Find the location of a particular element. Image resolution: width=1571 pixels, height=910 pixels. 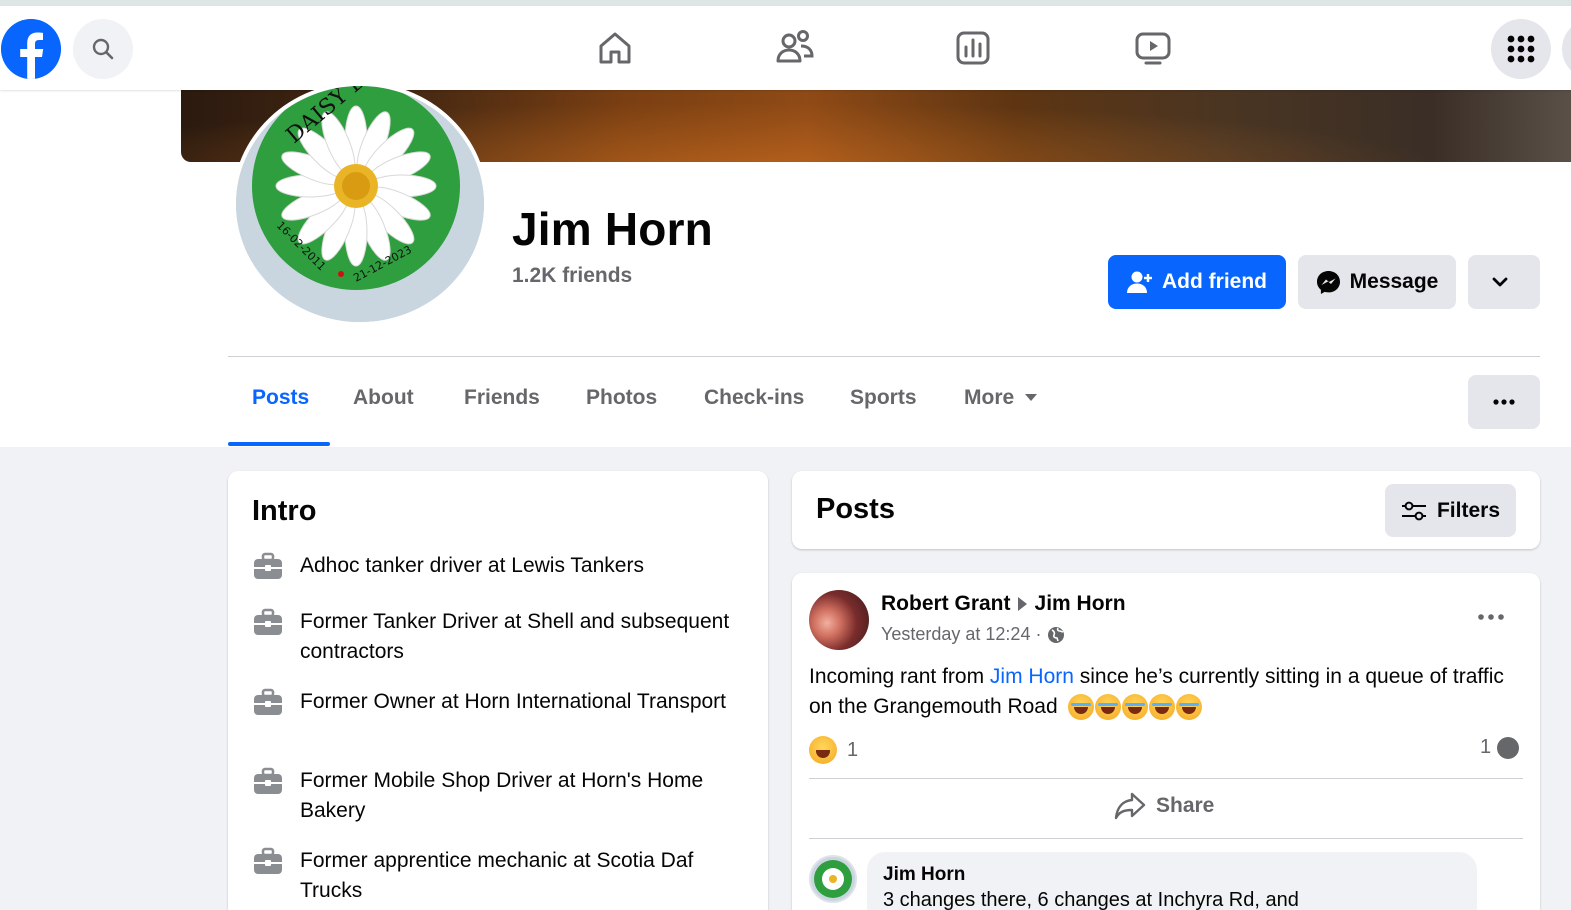

message-button: Message is located at coordinates (1377, 282).